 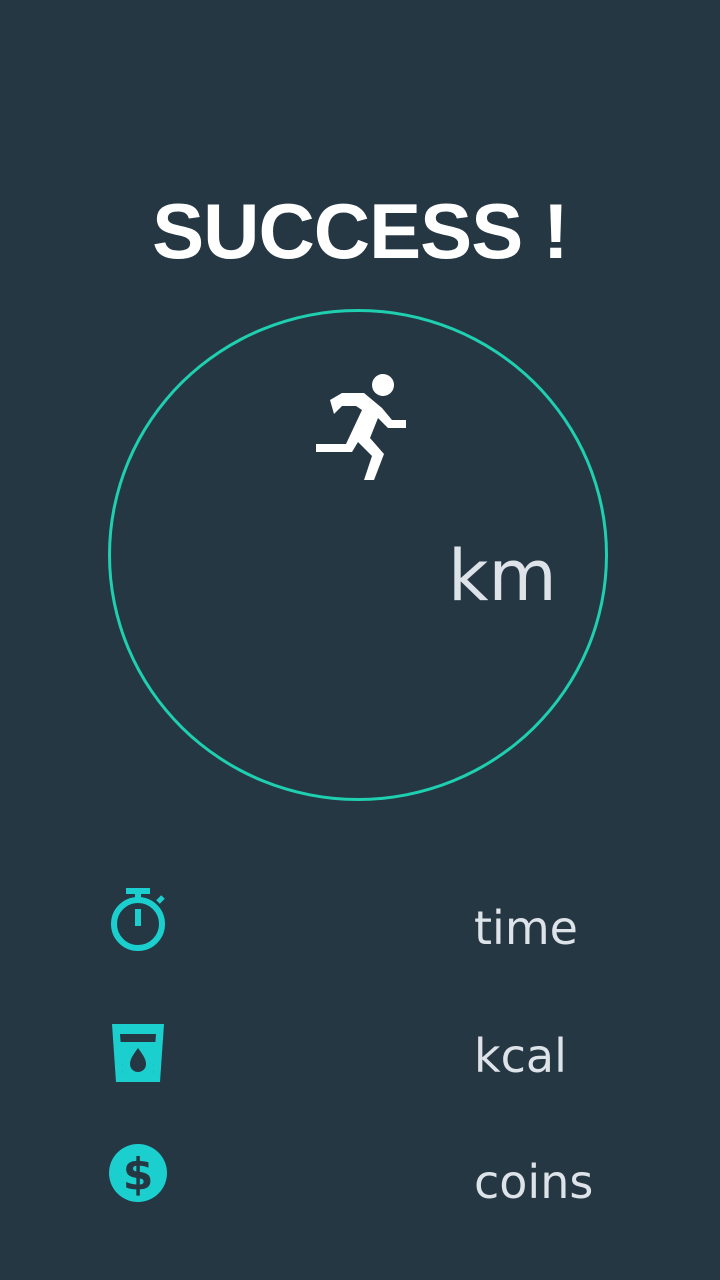 What do you see at coordinates (361, 427) in the screenshot?
I see `running-person-icon` at bounding box center [361, 427].